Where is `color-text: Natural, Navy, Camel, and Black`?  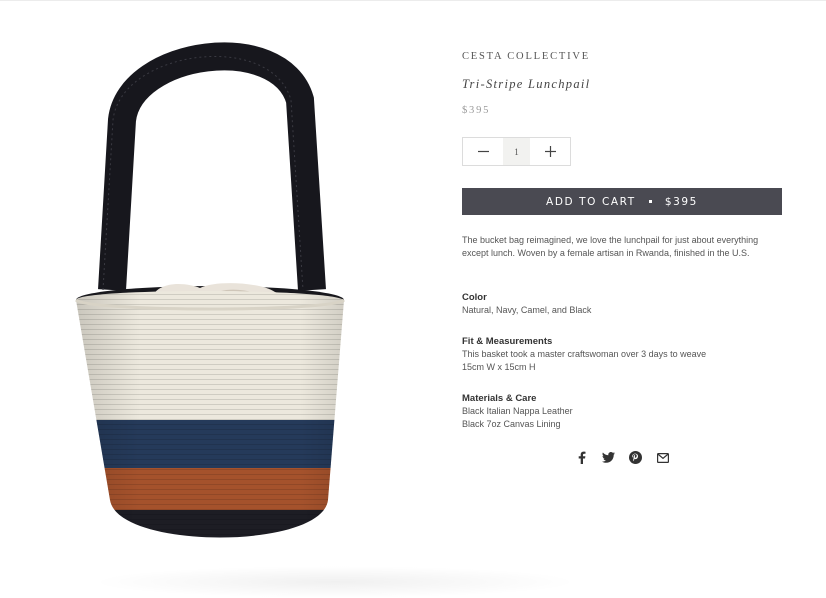 color-text: Natural, Navy, Camel, and Black is located at coordinates (527, 310).